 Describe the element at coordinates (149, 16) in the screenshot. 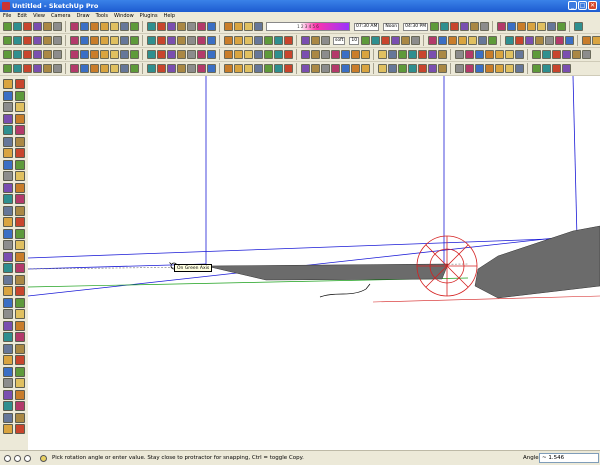

I see `menu-plugins: Plugins` at that location.